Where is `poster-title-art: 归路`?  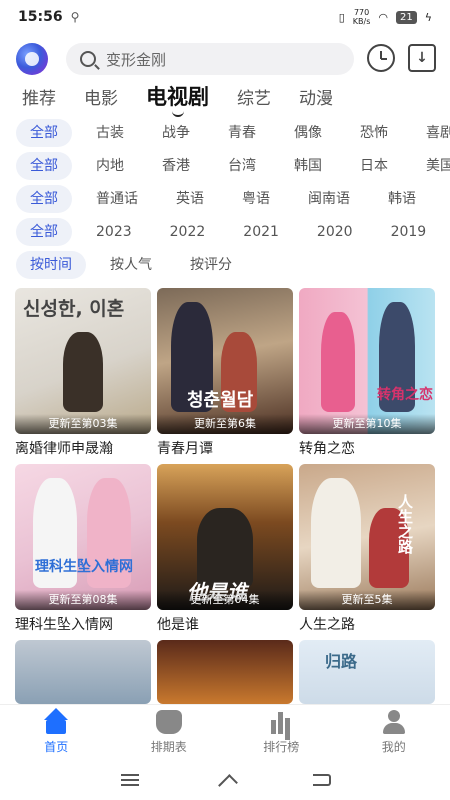
poster-title-art: 归路 is located at coordinates (341, 661).